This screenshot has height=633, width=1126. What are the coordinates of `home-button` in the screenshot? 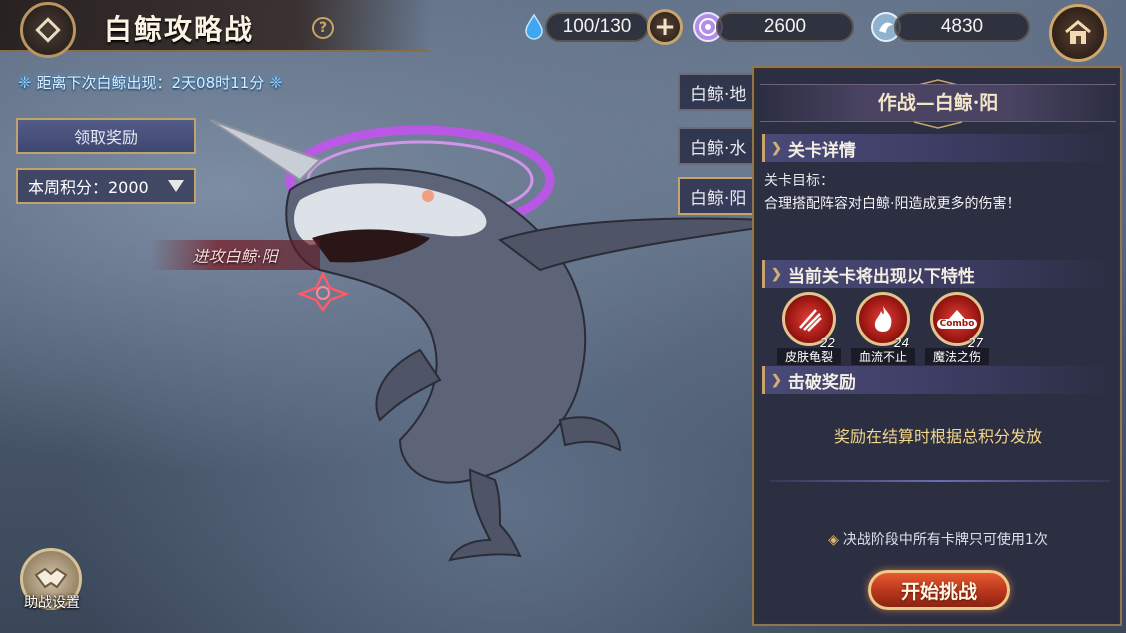 It's located at (1078, 33).